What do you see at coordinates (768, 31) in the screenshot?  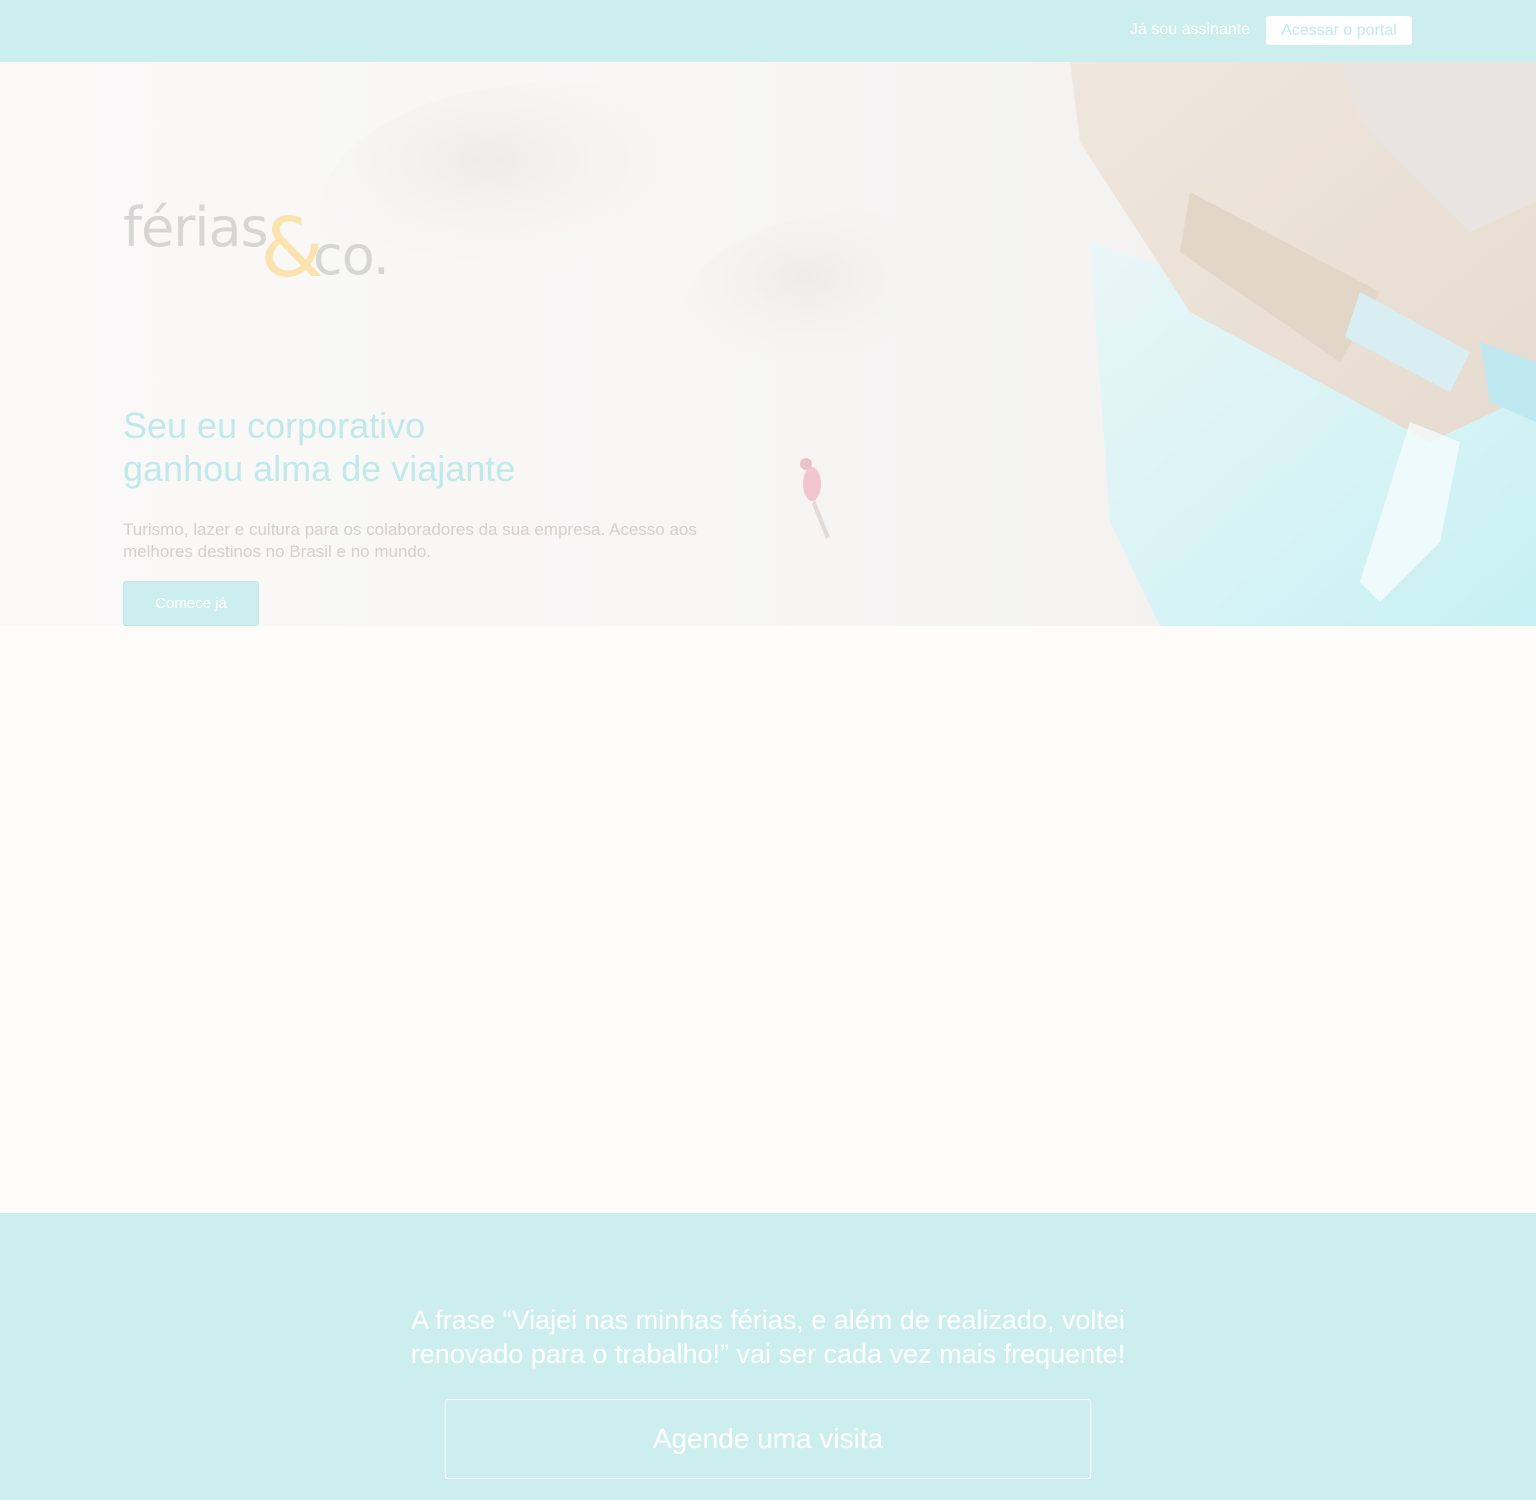 I see `top-bar: Já sou assinante Acessar o portal` at bounding box center [768, 31].